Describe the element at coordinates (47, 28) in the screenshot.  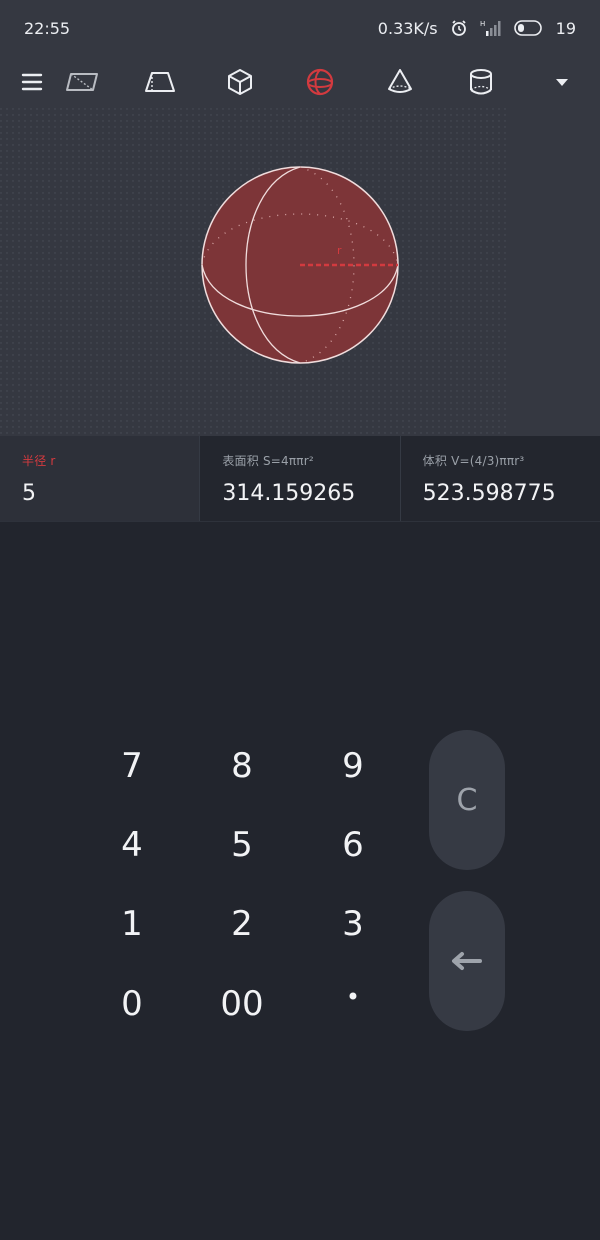
I see `status-time: 22:55` at that location.